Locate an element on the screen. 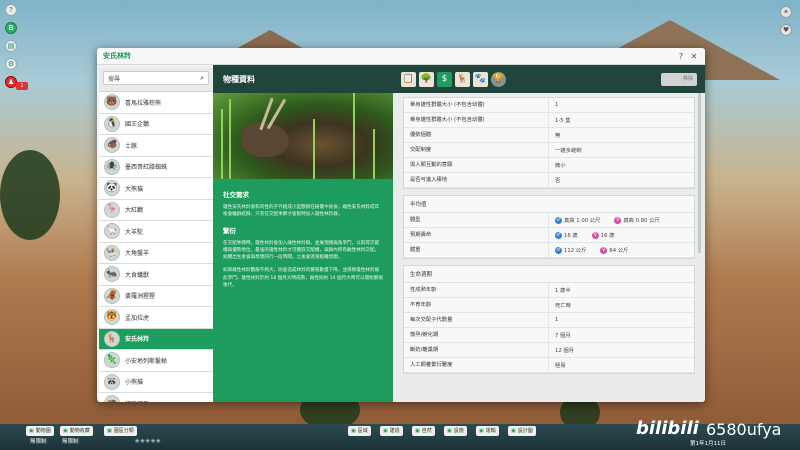  collection-button: ▣ 動物收藏 is located at coordinates (76, 431).